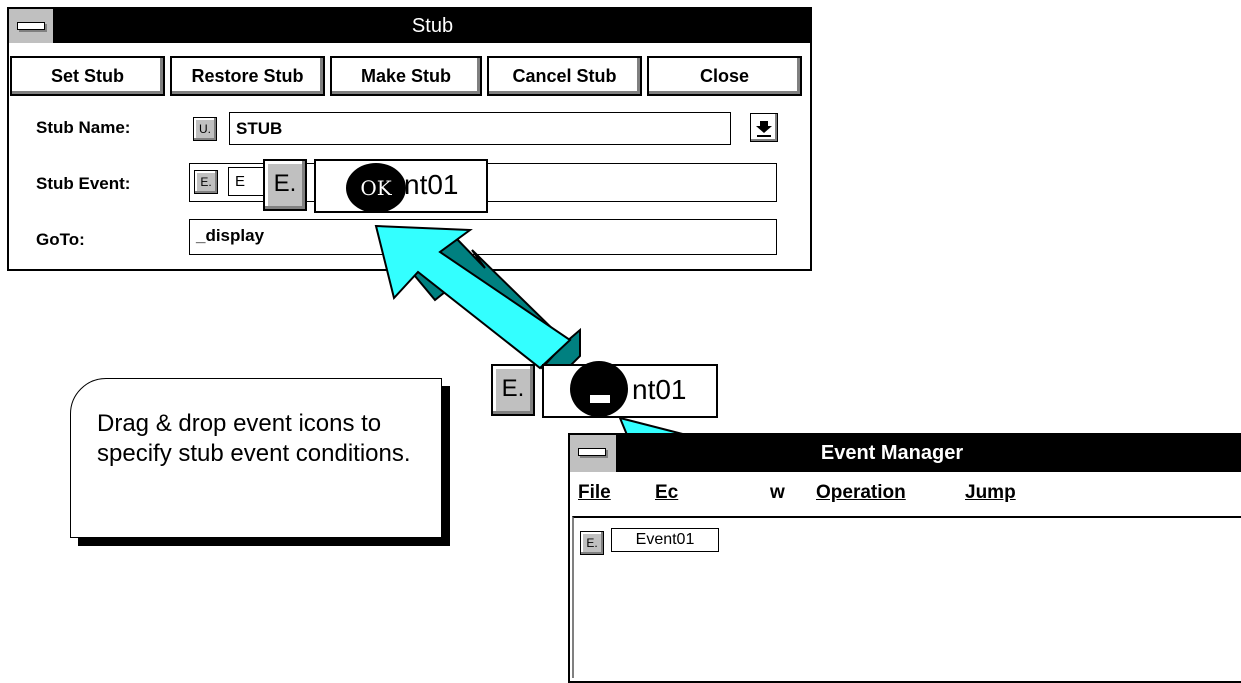 The image size is (1241, 683). Describe the element at coordinates (600, 399) in the screenshot. I see `no-drop-bar-icon` at that location.